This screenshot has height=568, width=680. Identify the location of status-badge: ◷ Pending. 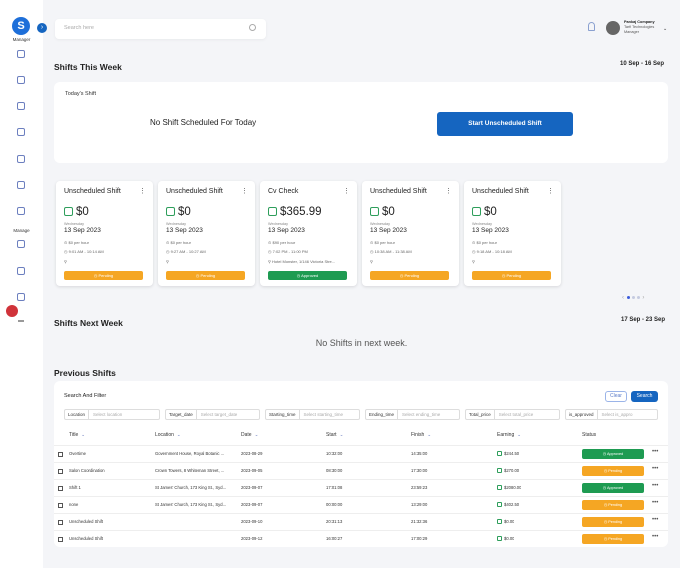
(613, 471).